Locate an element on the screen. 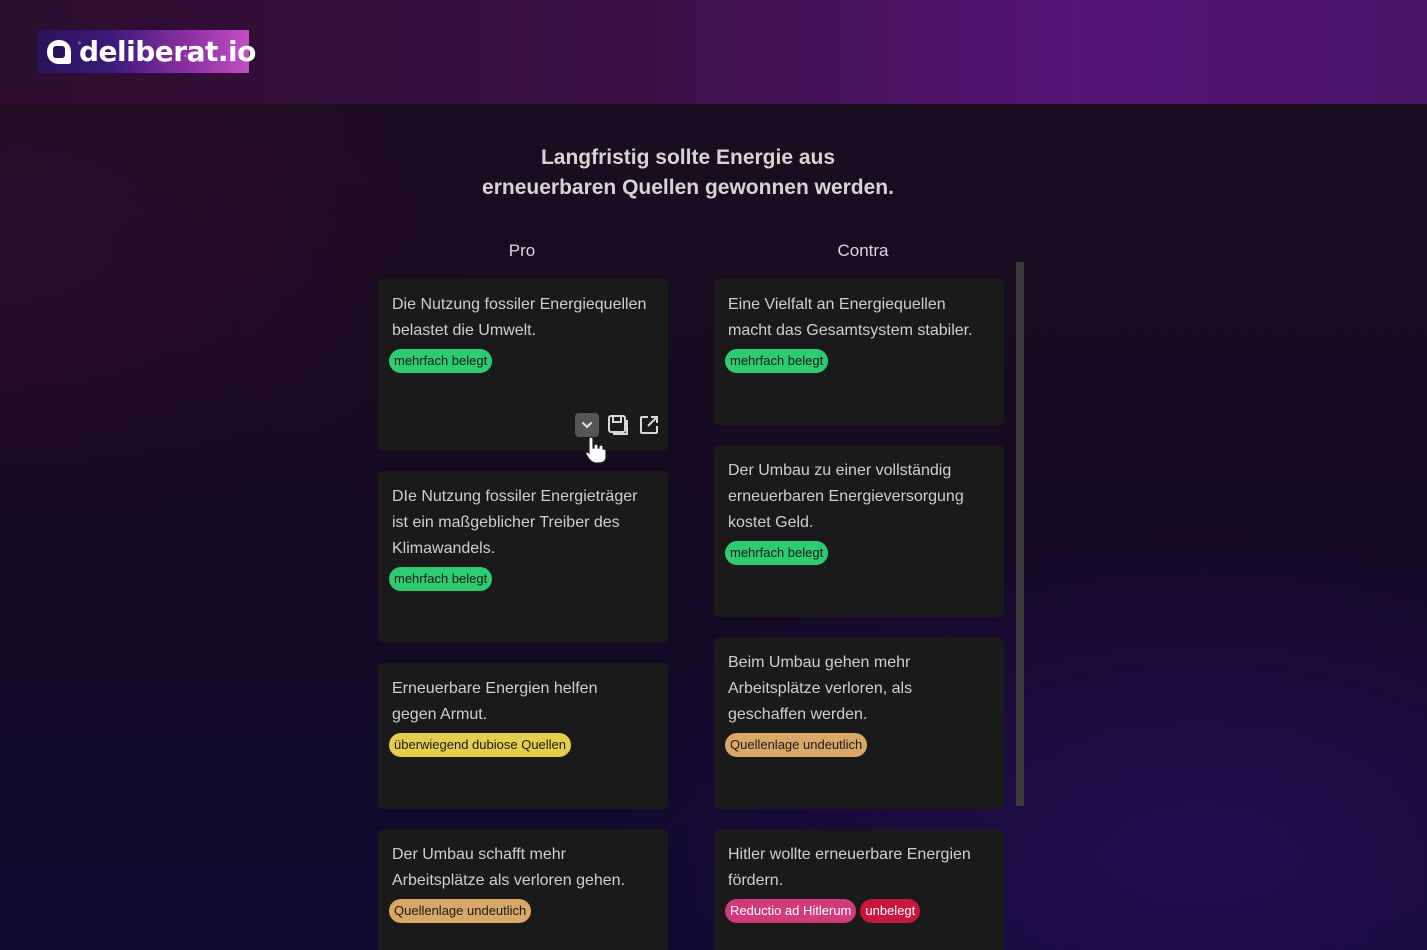 This screenshot has height=950, width=1427. hand-pointer-cursor-icon is located at coordinates (596, 450).